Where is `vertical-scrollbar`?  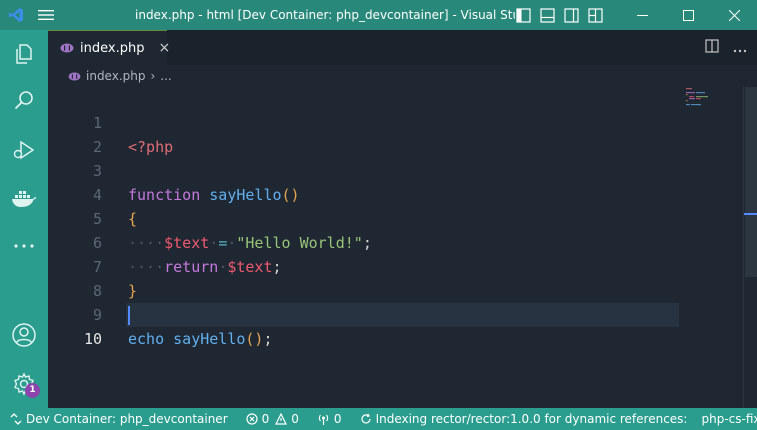 vertical-scrollbar is located at coordinates (750, 247).